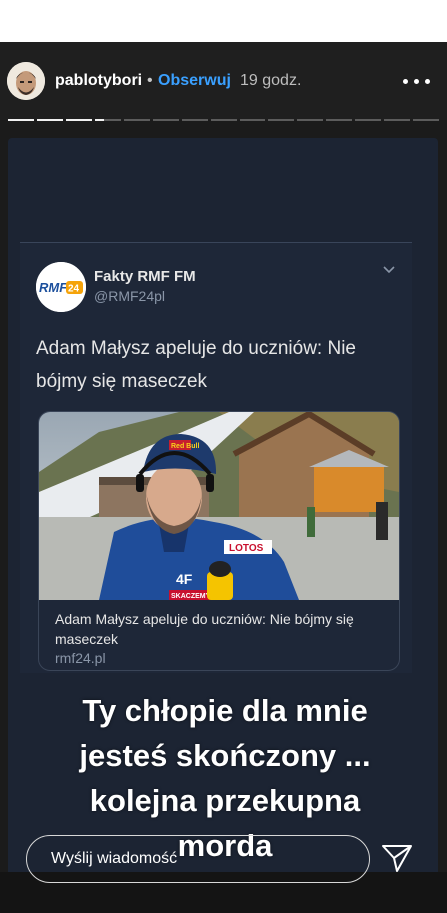 This screenshot has height=913, width=447. Describe the element at coordinates (53, 287) in the screenshot. I see `logo-text: RMF` at that location.